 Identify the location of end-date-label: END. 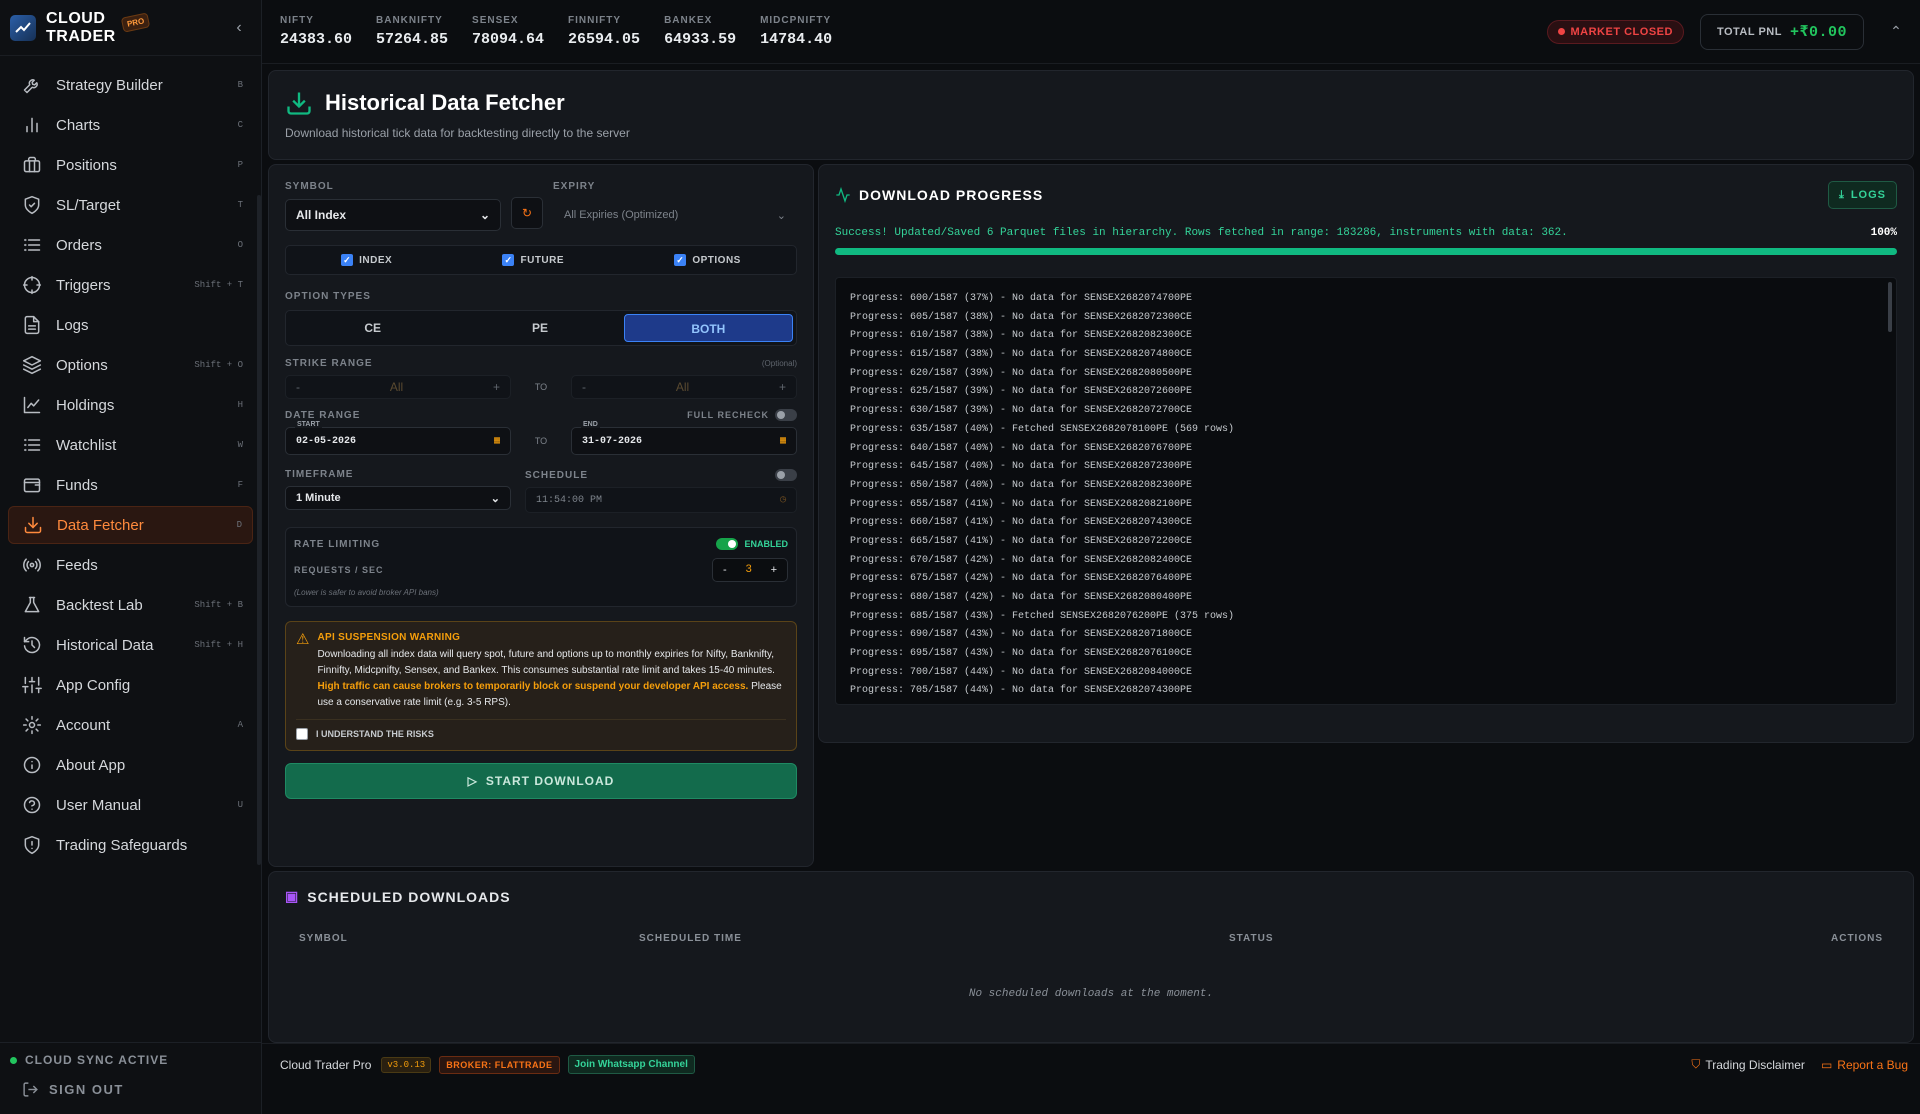
(590, 424).